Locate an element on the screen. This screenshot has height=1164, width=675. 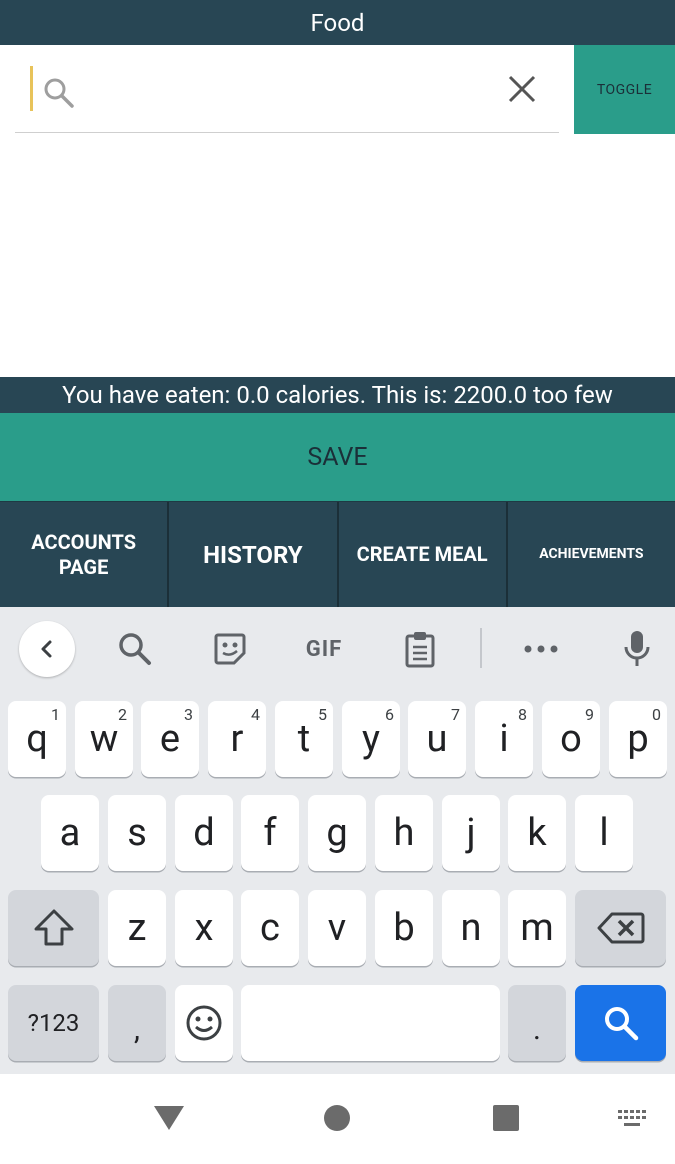
mic-glyph-icon is located at coordinates (637, 648).